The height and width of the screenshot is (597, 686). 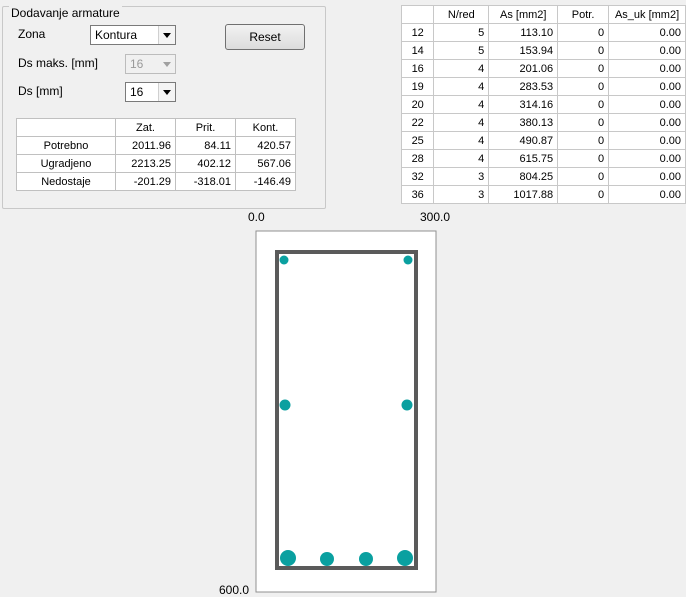 What do you see at coordinates (150, 64) in the screenshot?
I see `ds-maks-select: 16` at bounding box center [150, 64].